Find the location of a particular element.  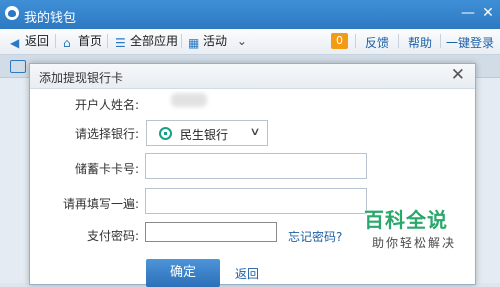

bank-label: 请选择银行: is located at coordinates (106, 134).